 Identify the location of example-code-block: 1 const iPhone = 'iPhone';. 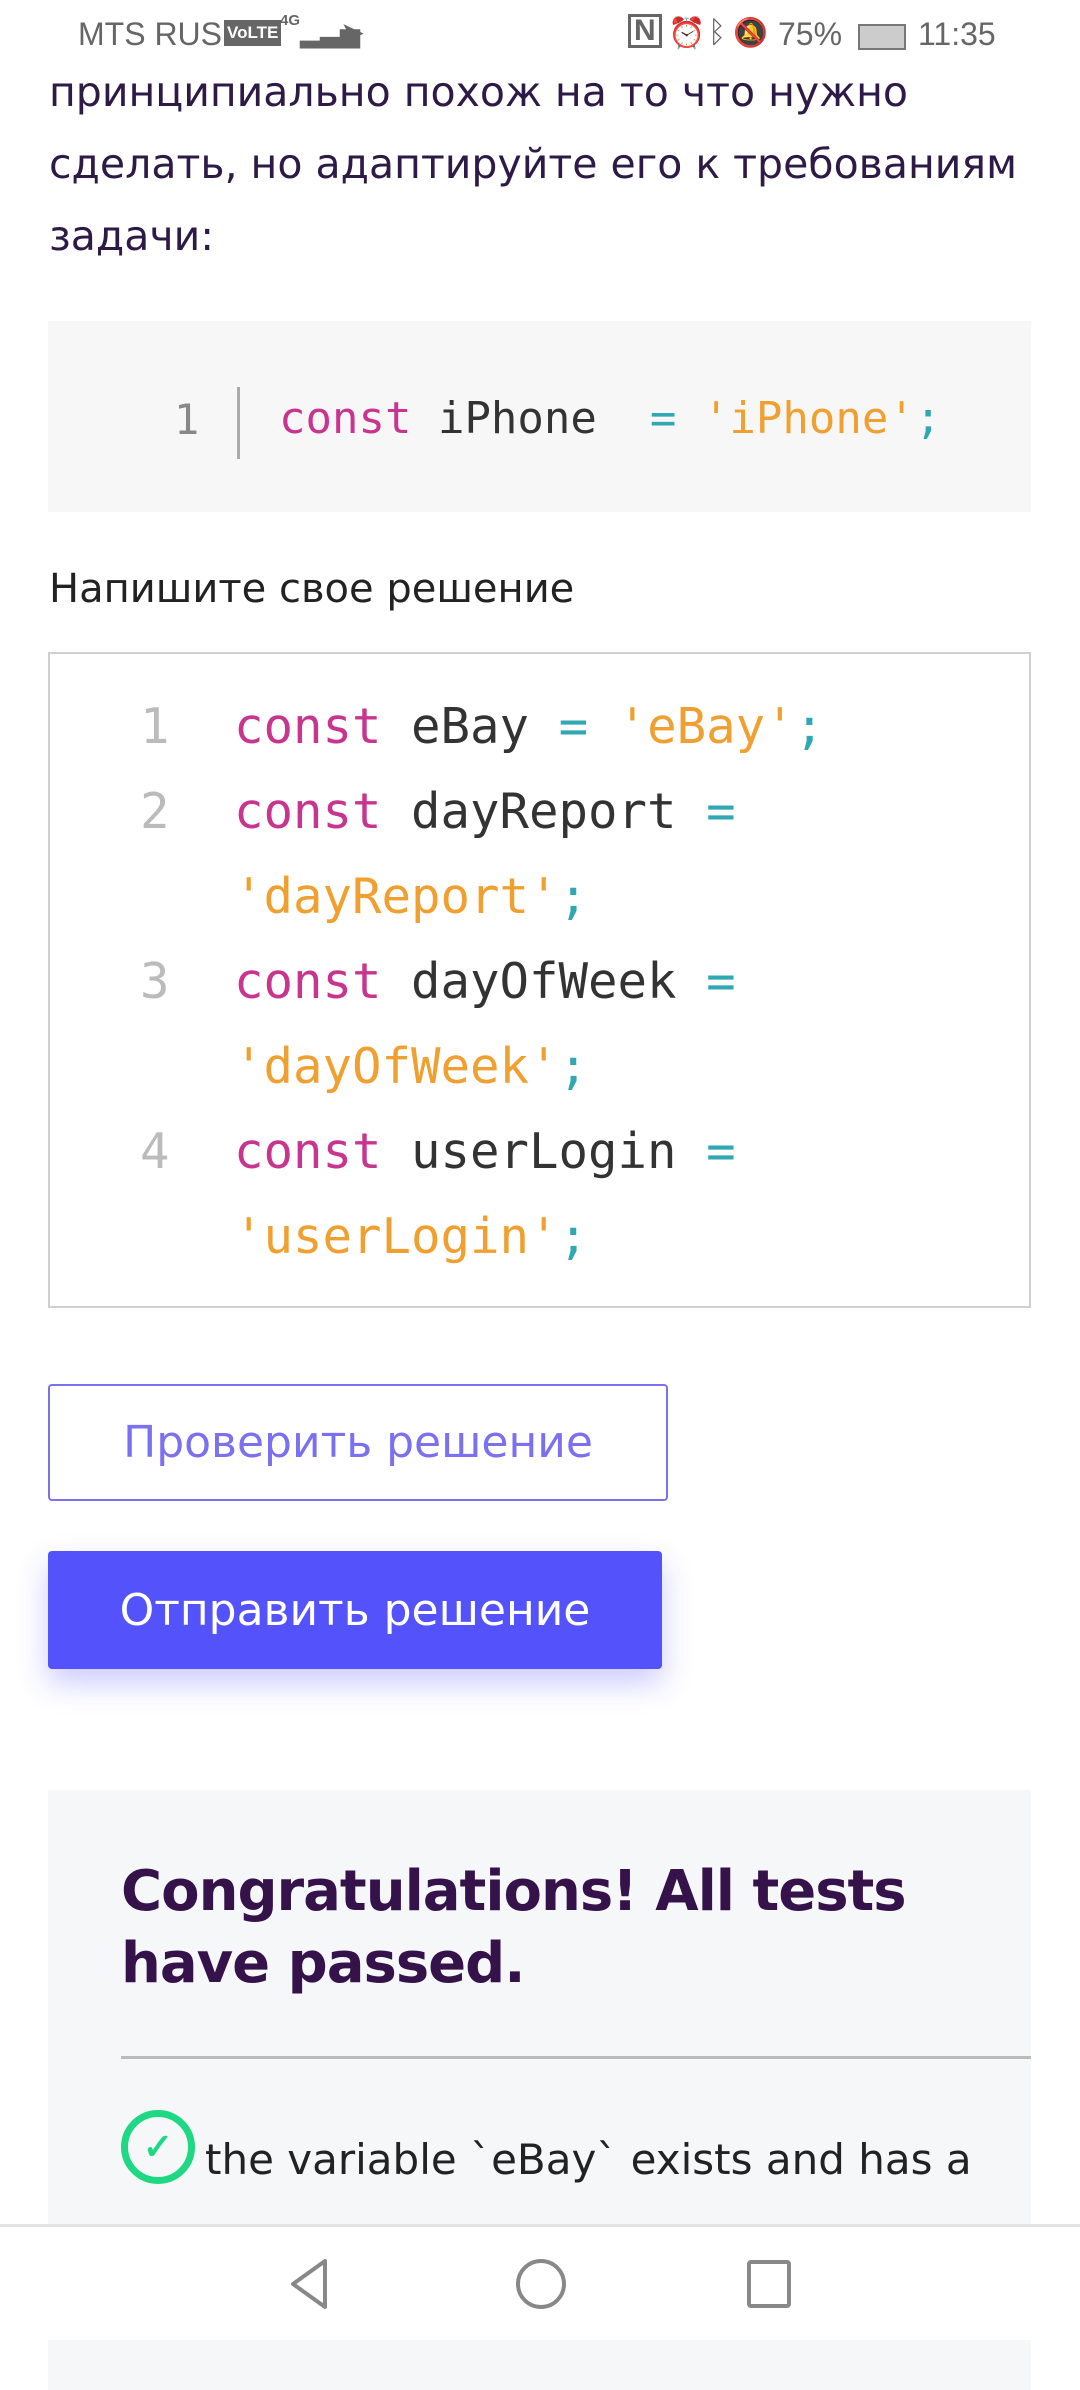
(539, 416).